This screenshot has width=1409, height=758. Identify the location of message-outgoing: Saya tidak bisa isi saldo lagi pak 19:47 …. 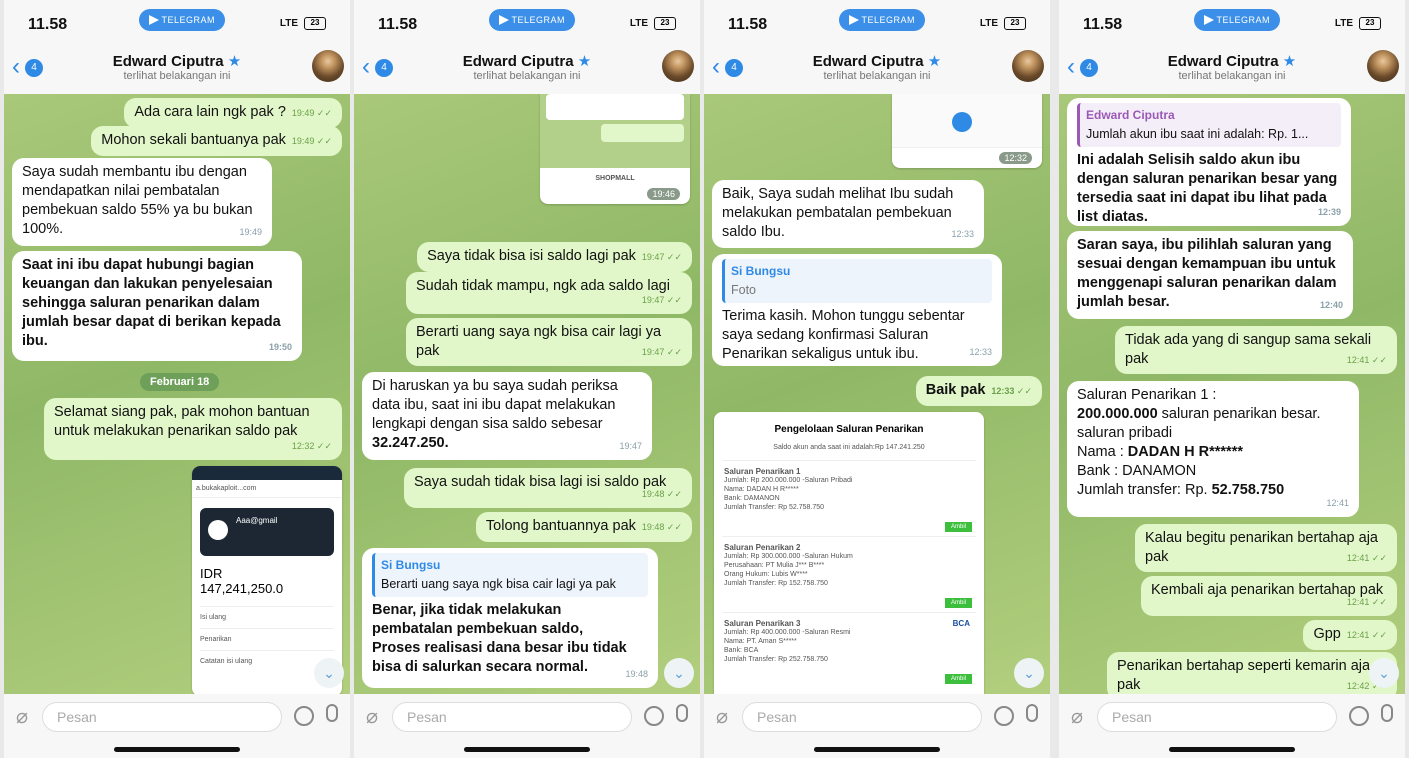
(554, 257).